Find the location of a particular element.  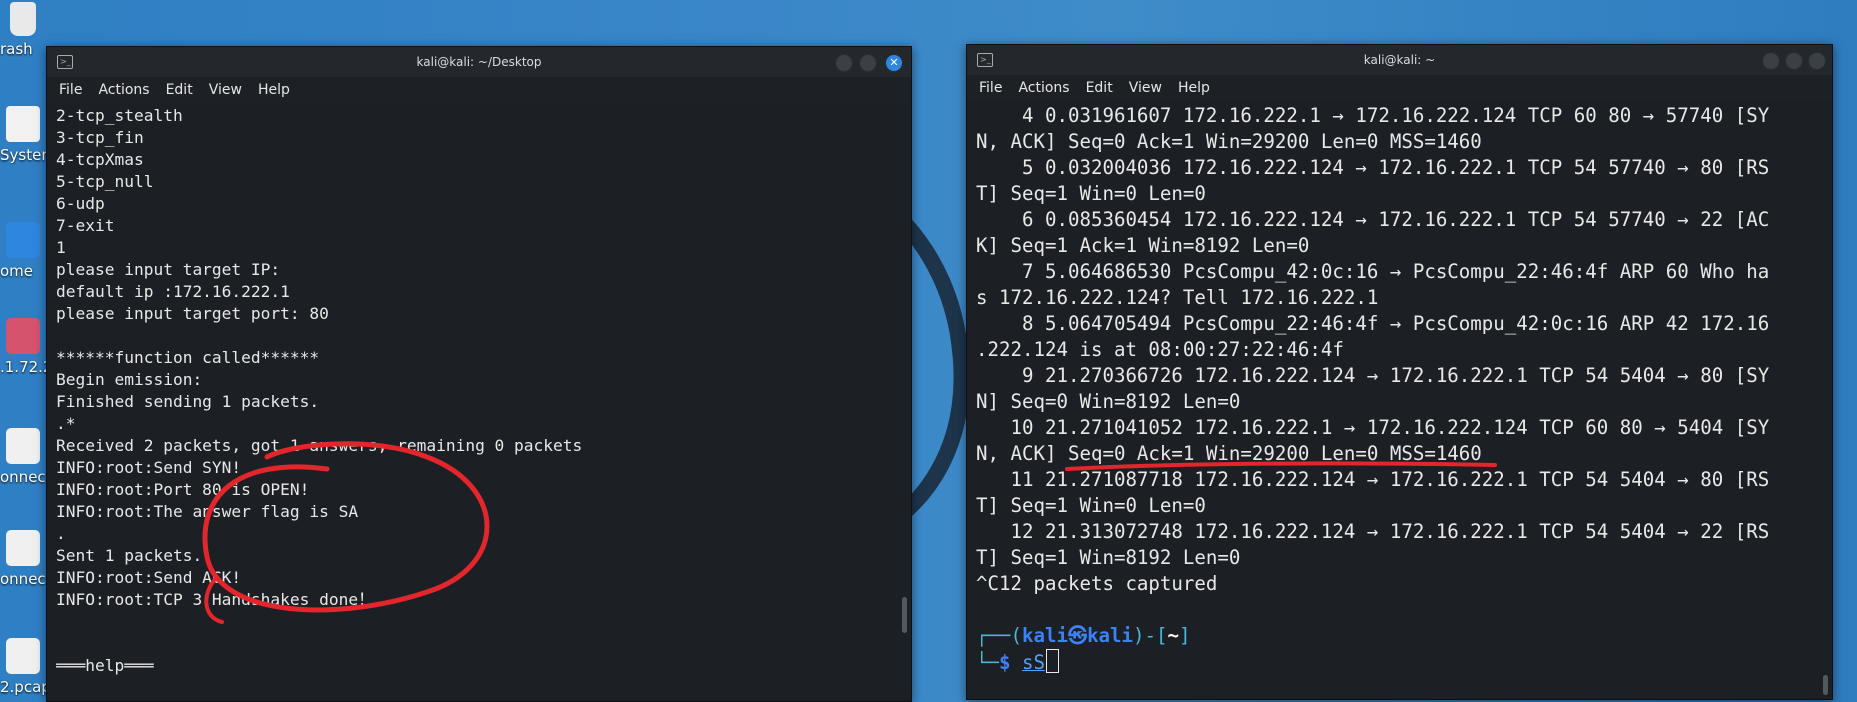

trash-icon is located at coordinates (23, 19).